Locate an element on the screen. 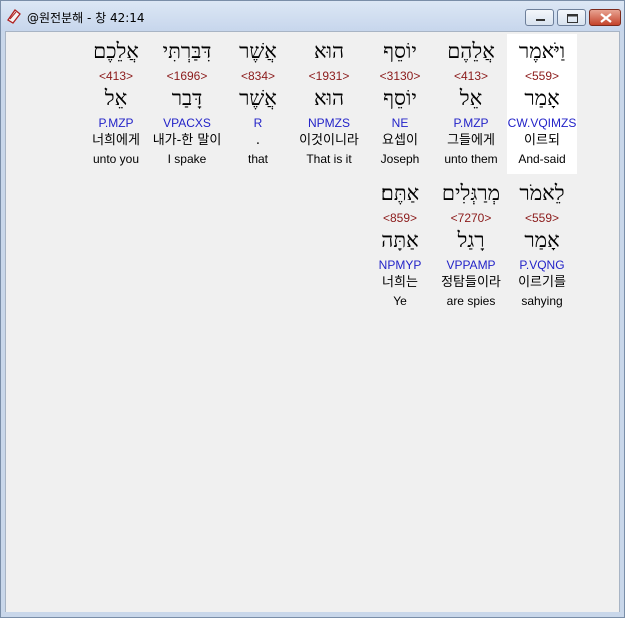  strong-number: <7270> is located at coordinates (471, 218).